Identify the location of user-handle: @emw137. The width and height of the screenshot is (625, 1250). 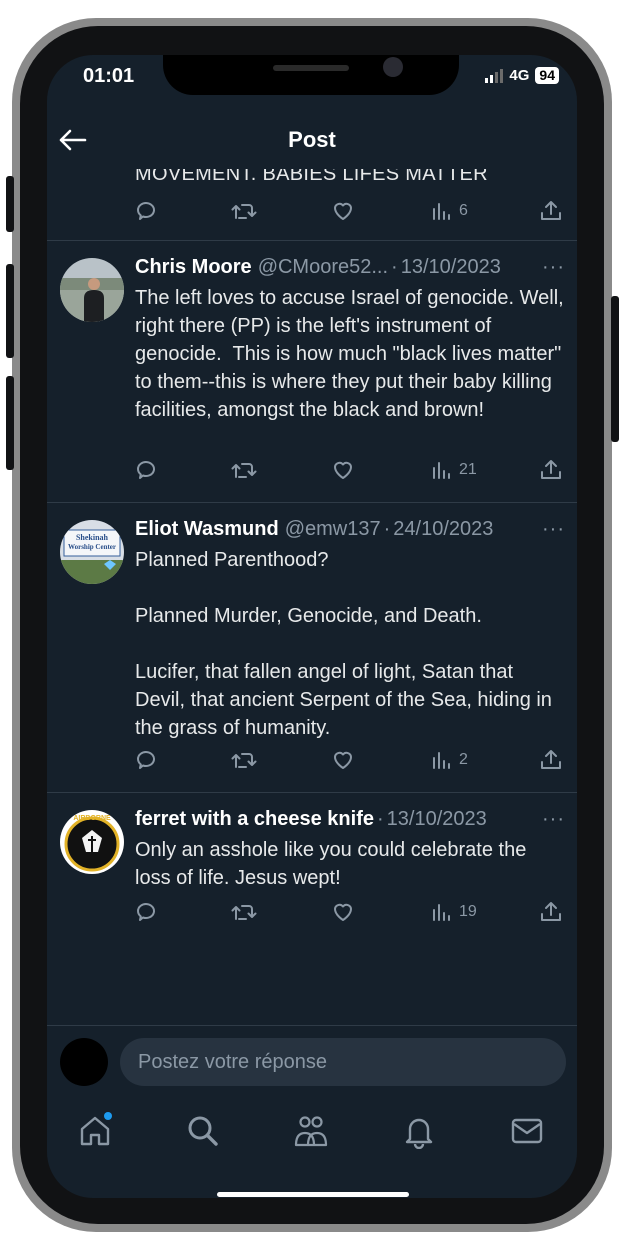
(333, 529).